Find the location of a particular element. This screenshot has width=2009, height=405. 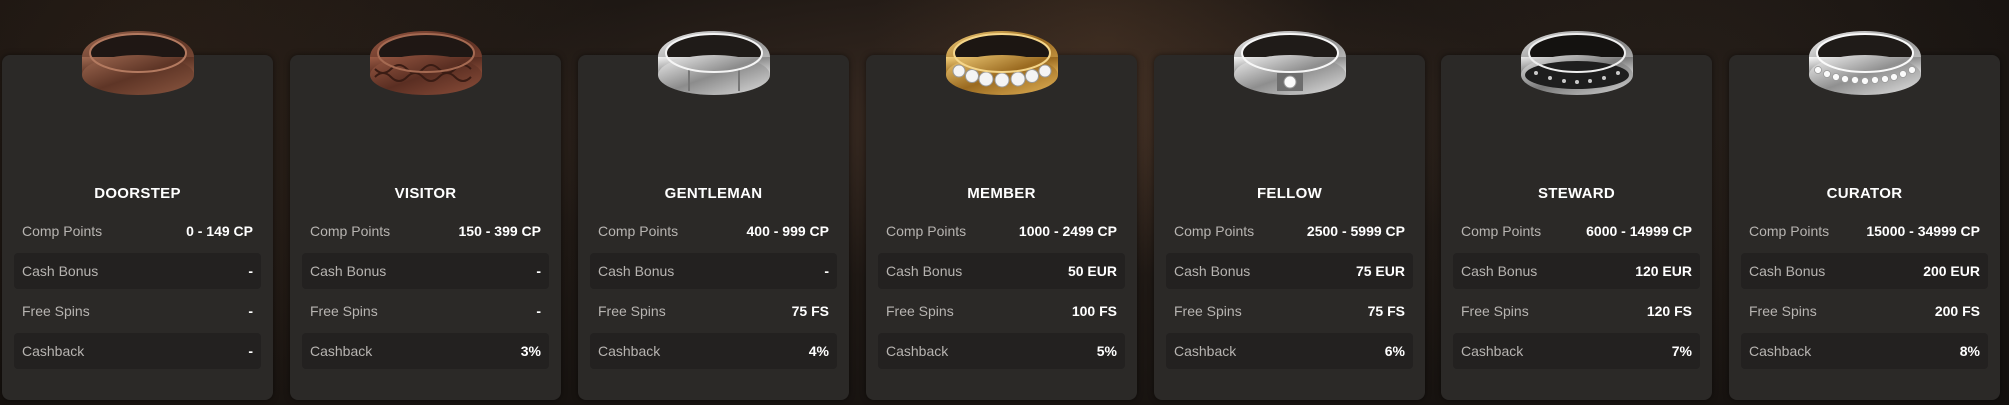

tier-title: GENTLEMAN is located at coordinates (713, 193).